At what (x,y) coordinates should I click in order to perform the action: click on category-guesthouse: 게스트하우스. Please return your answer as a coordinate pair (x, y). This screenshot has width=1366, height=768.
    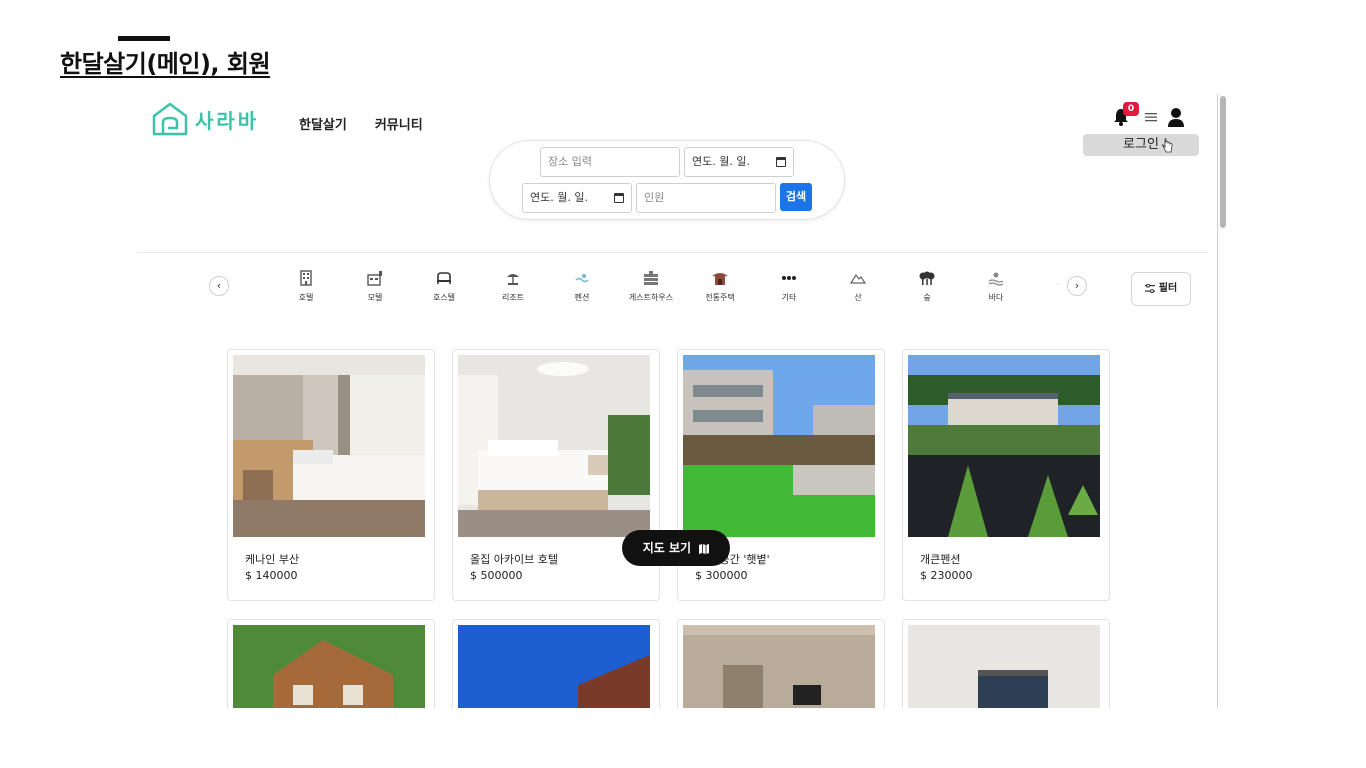
    Looking at the image, I should click on (651, 286).